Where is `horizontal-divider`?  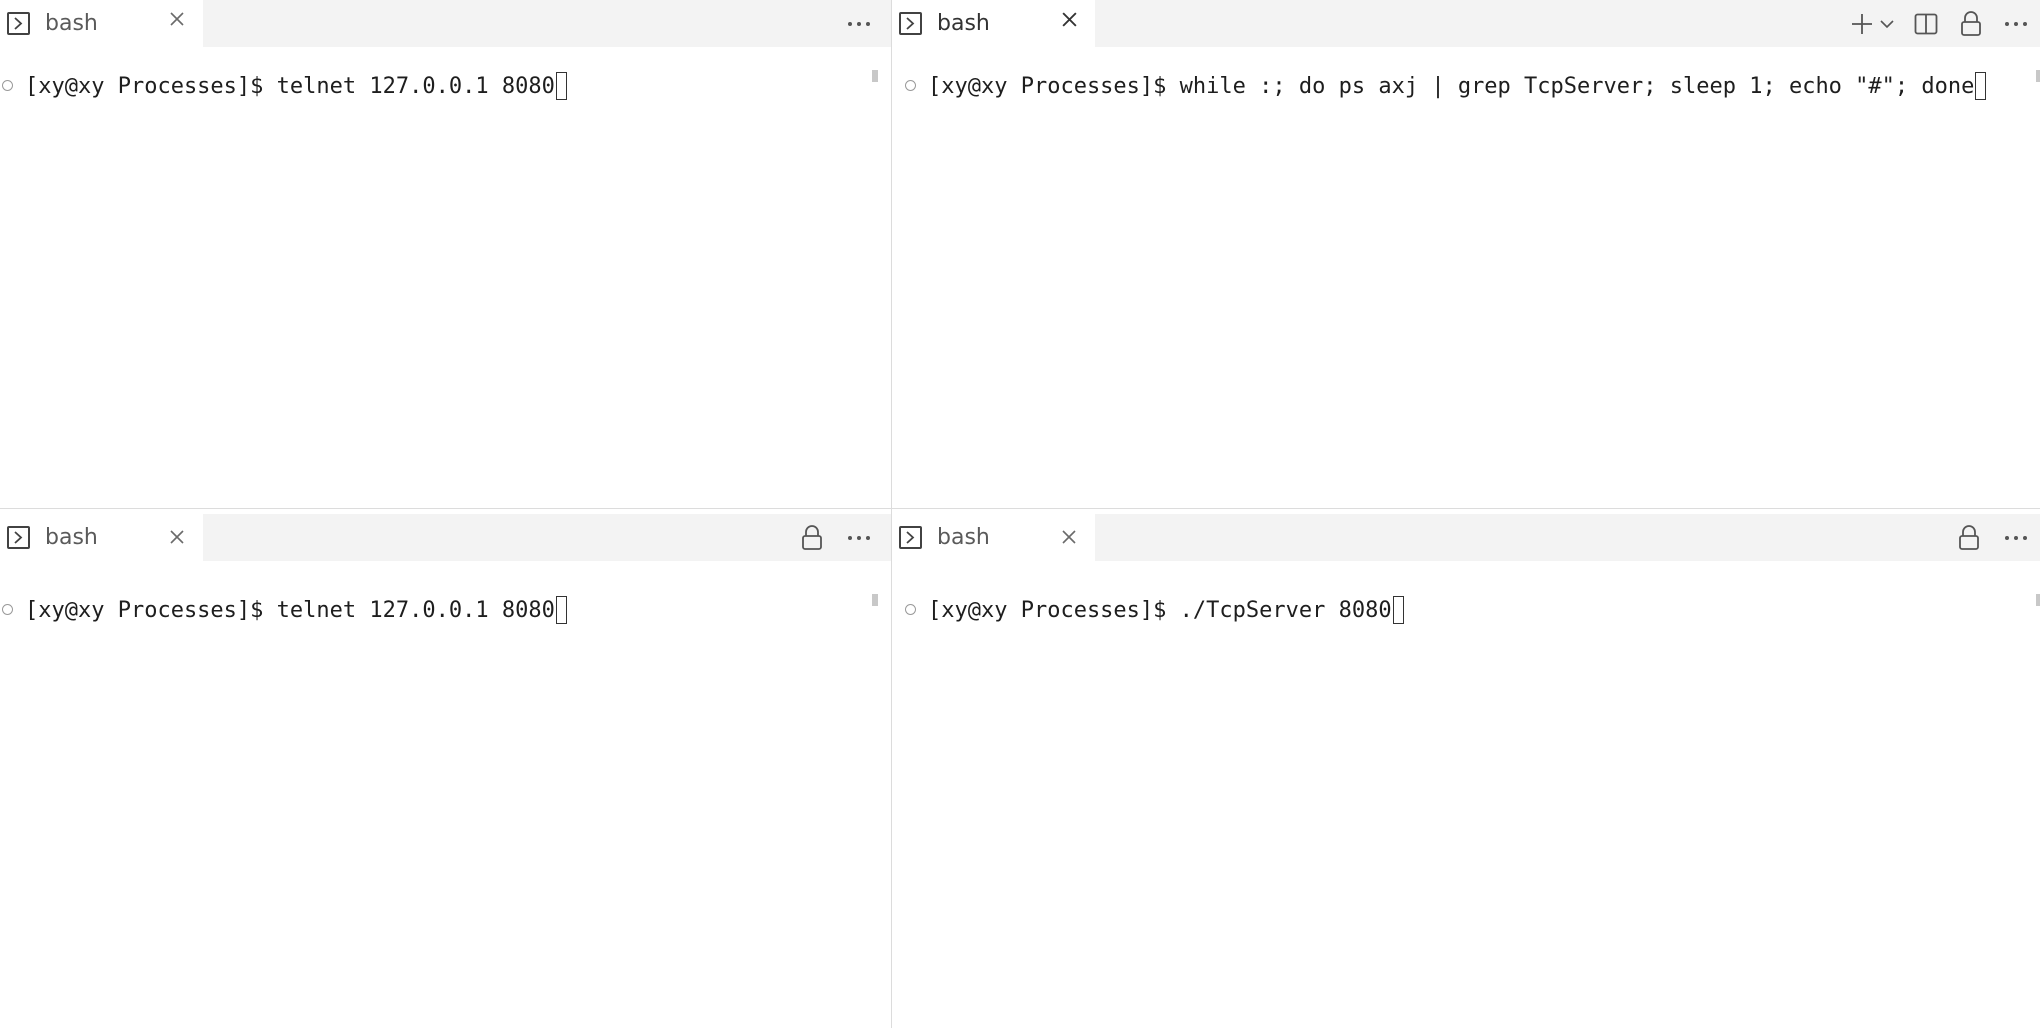 horizontal-divider is located at coordinates (1020, 508).